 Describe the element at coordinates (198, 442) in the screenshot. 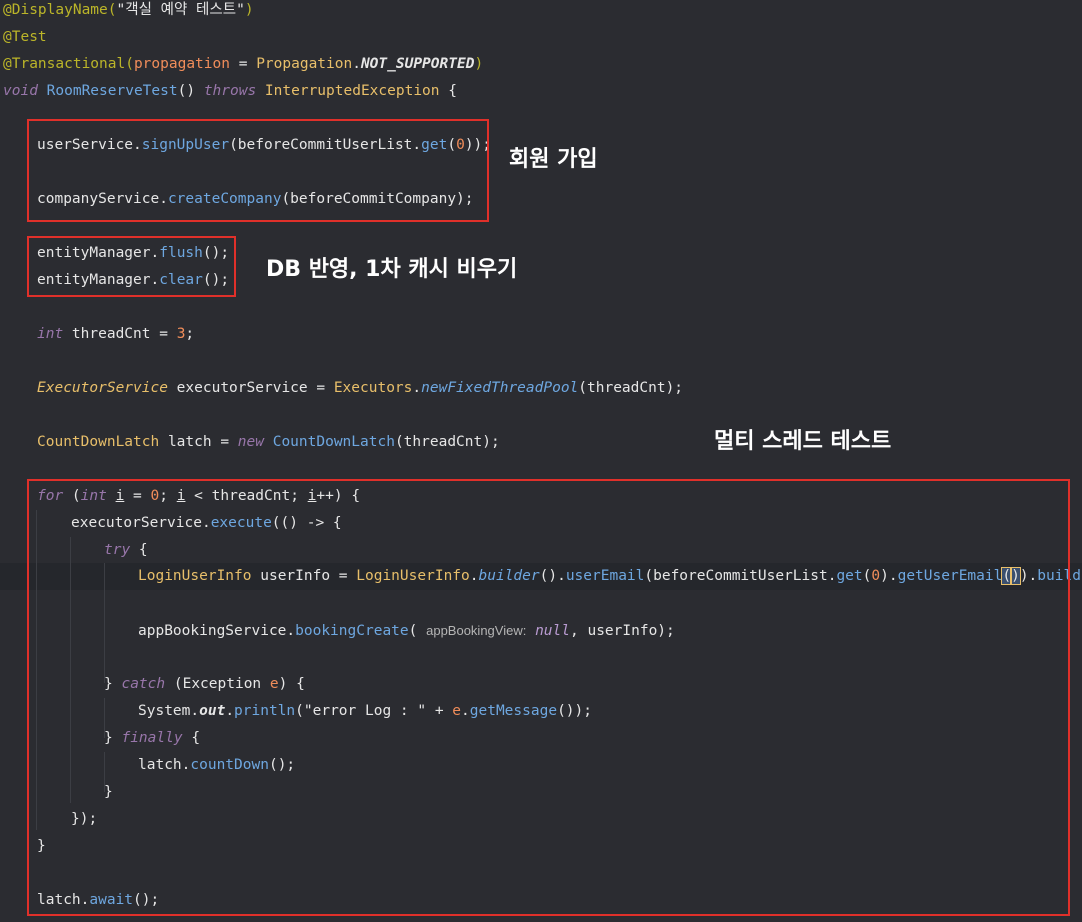

I see `identifier-token: latch =` at that location.